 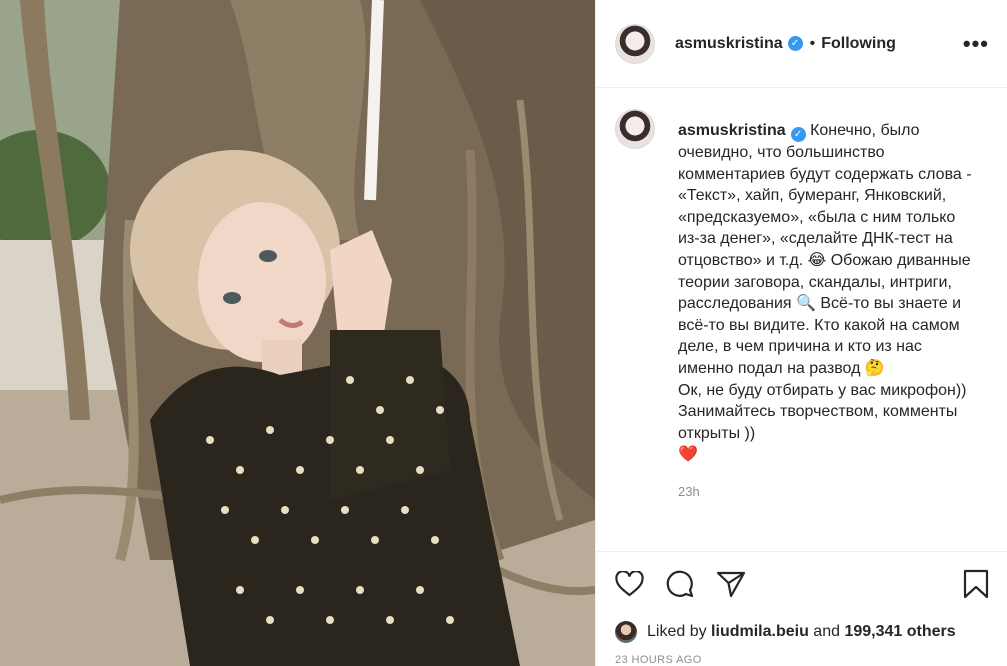 What do you see at coordinates (677, 631) in the screenshot?
I see `liked-by-prefix: Liked by` at bounding box center [677, 631].